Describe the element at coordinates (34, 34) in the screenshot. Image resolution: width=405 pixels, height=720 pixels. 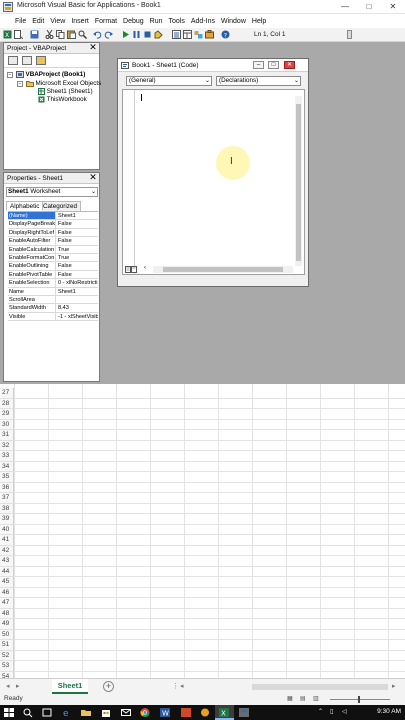
I see `save-icon` at that location.